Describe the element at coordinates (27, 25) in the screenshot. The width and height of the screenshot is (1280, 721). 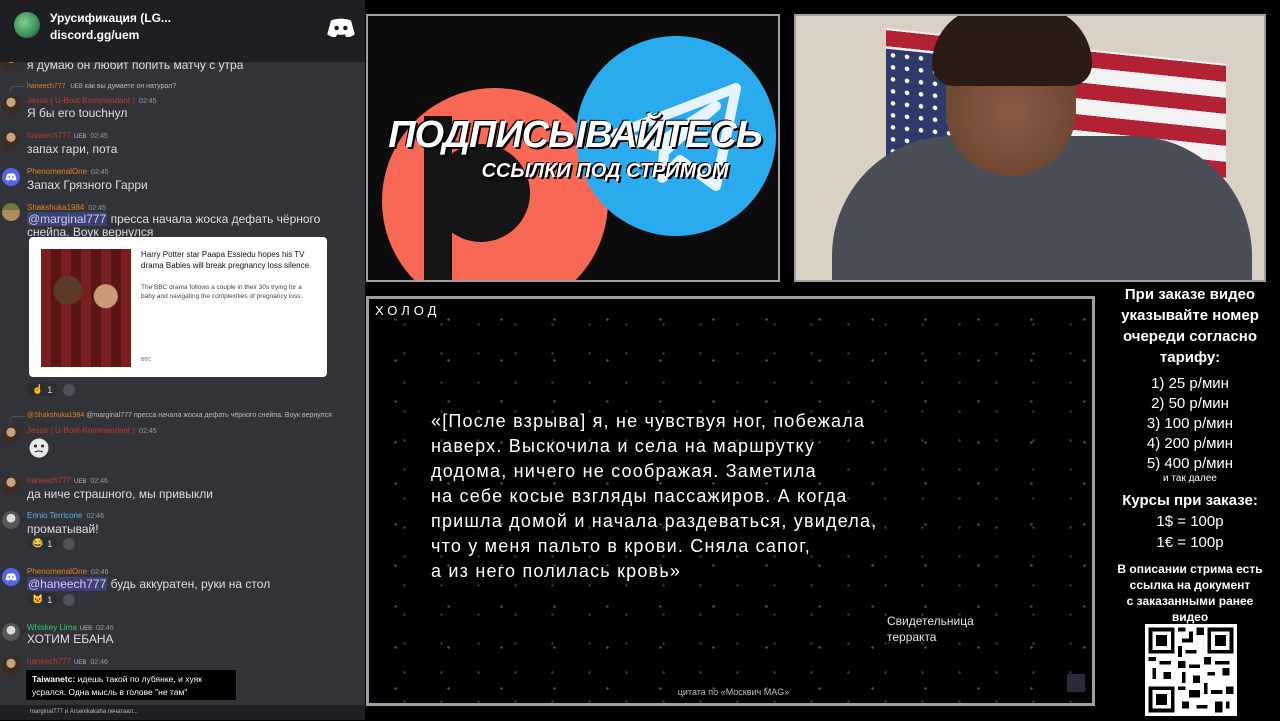
I see `server-icon` at that location.